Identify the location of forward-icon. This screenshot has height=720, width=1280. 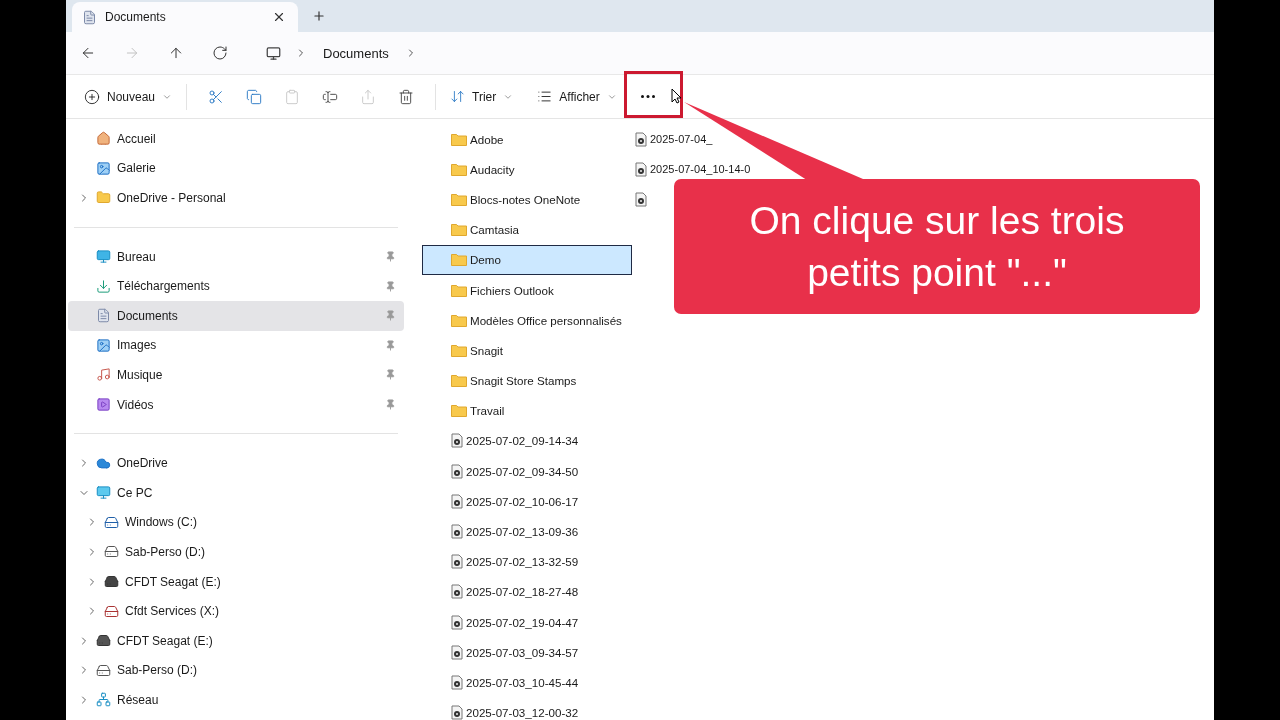
(132, 53).